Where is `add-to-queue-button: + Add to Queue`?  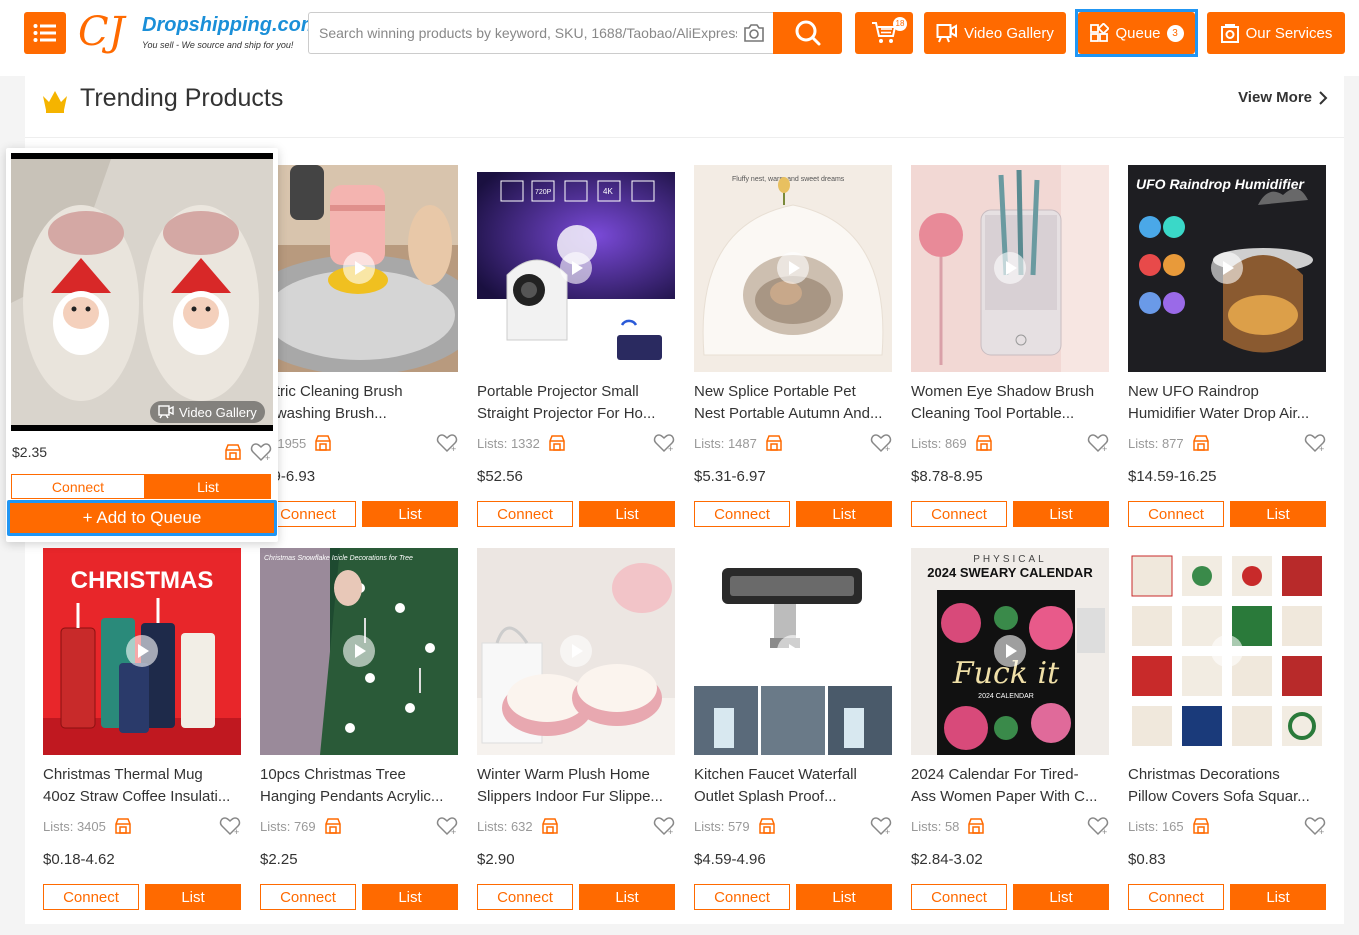 add-to-queue-button: + Add to Queue is located at coordinates (142, 518).